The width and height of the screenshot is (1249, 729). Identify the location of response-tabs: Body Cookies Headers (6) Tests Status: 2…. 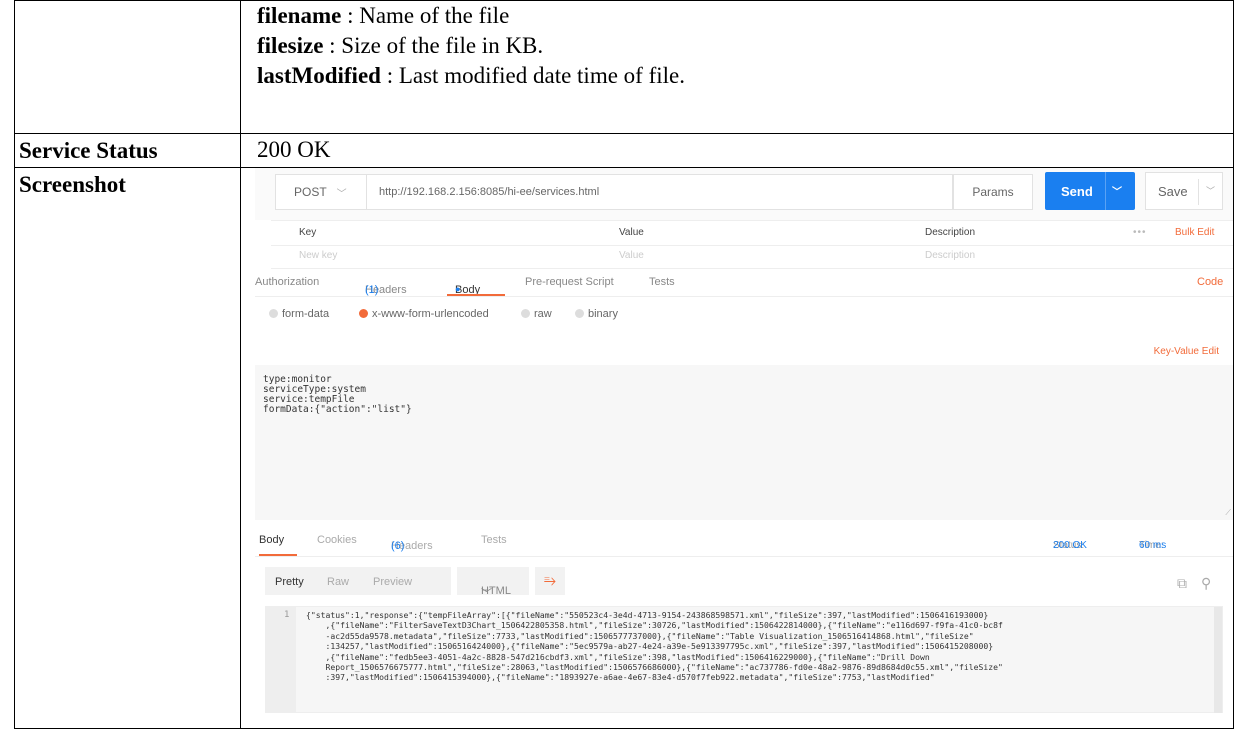
(744, 542).